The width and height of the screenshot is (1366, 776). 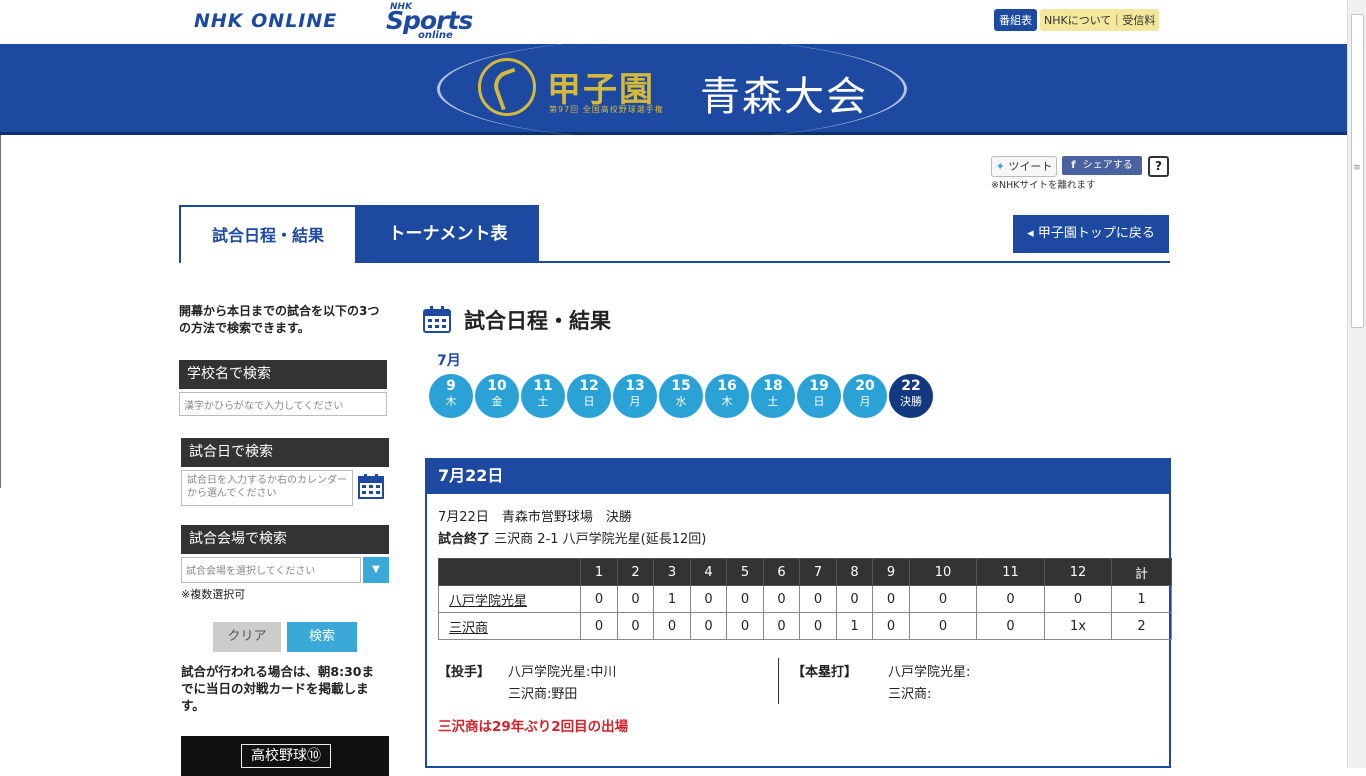 What do you see at coordinates (509, 572) in the screenshot?
I see `inning-header` at bounding box center [509, 572].